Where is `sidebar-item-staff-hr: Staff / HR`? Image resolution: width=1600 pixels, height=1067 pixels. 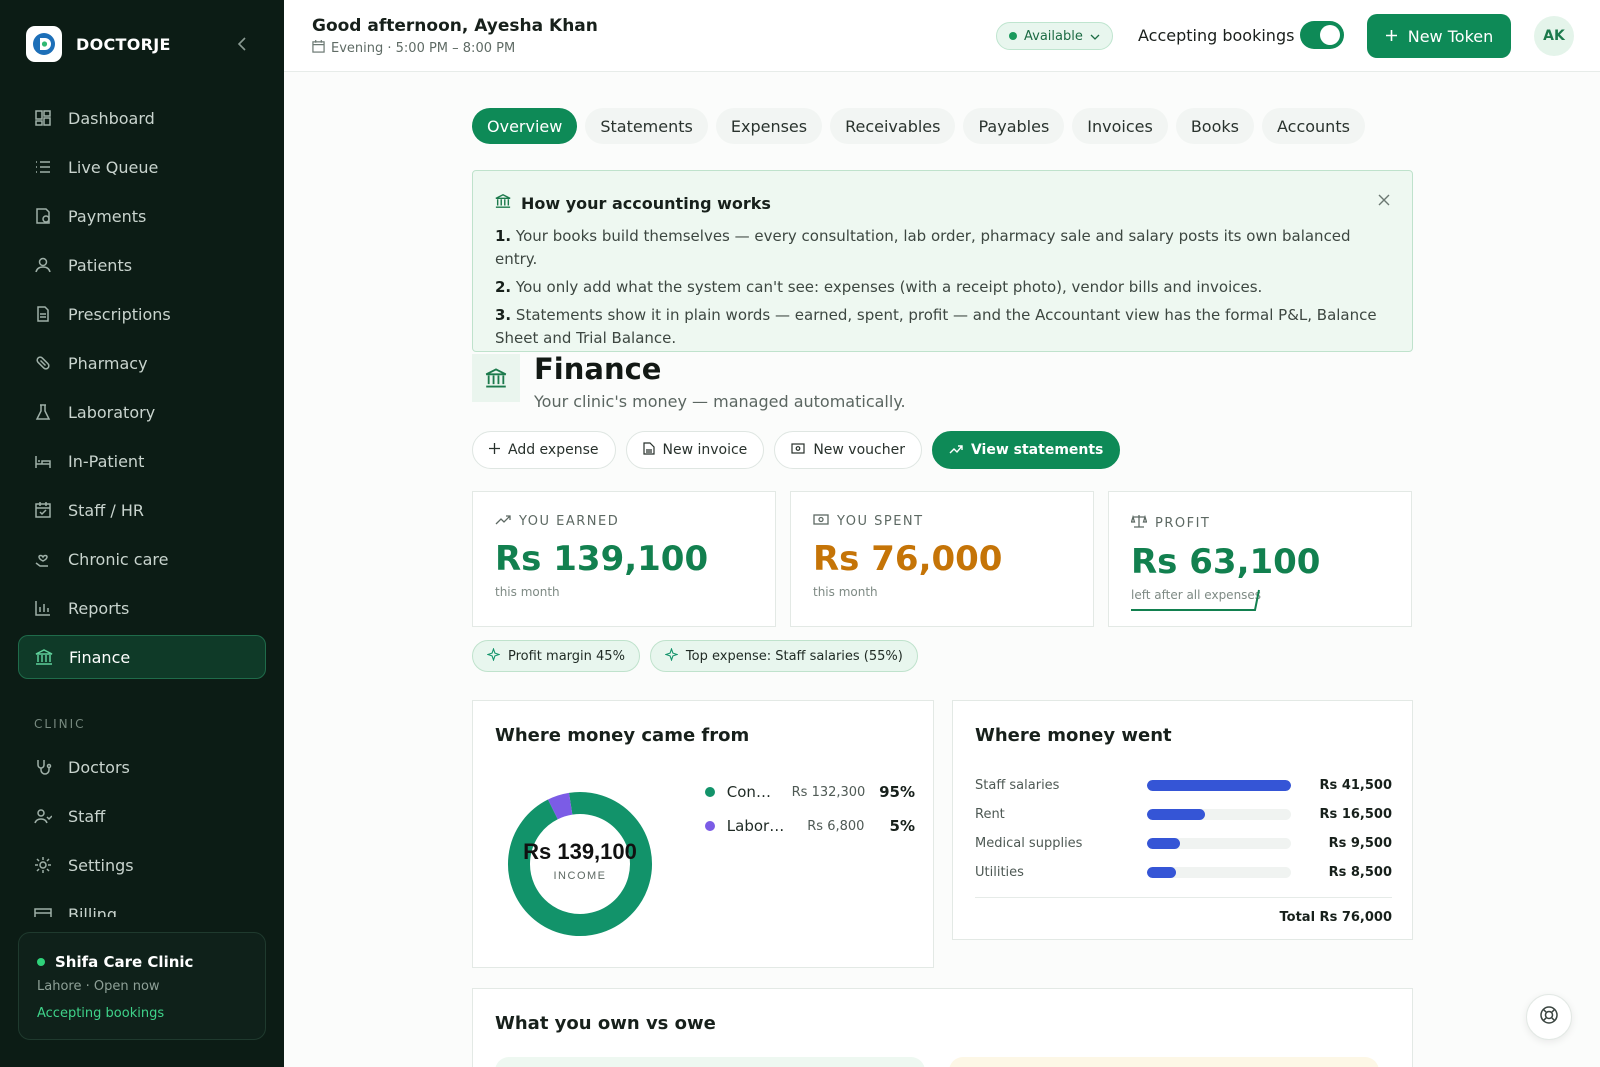
sidebar-item-staff-hr: Staff / HR is located at coordinates (142, 510).